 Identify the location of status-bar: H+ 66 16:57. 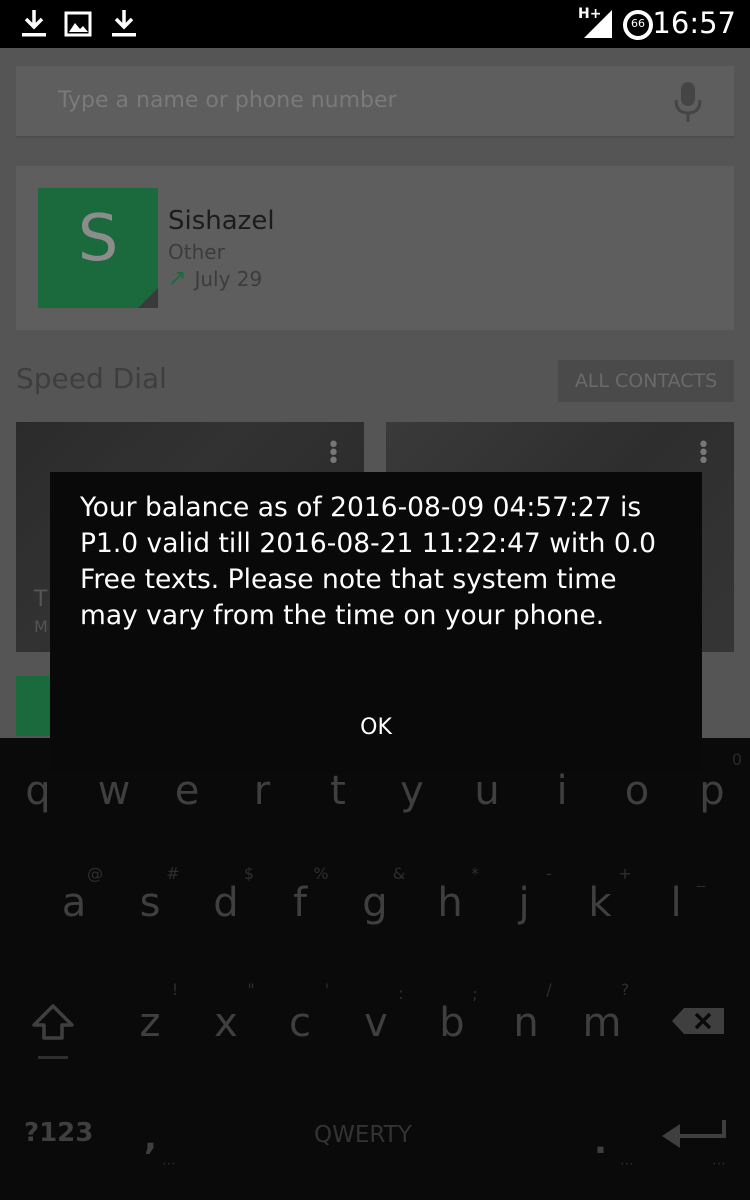
(375, 24).